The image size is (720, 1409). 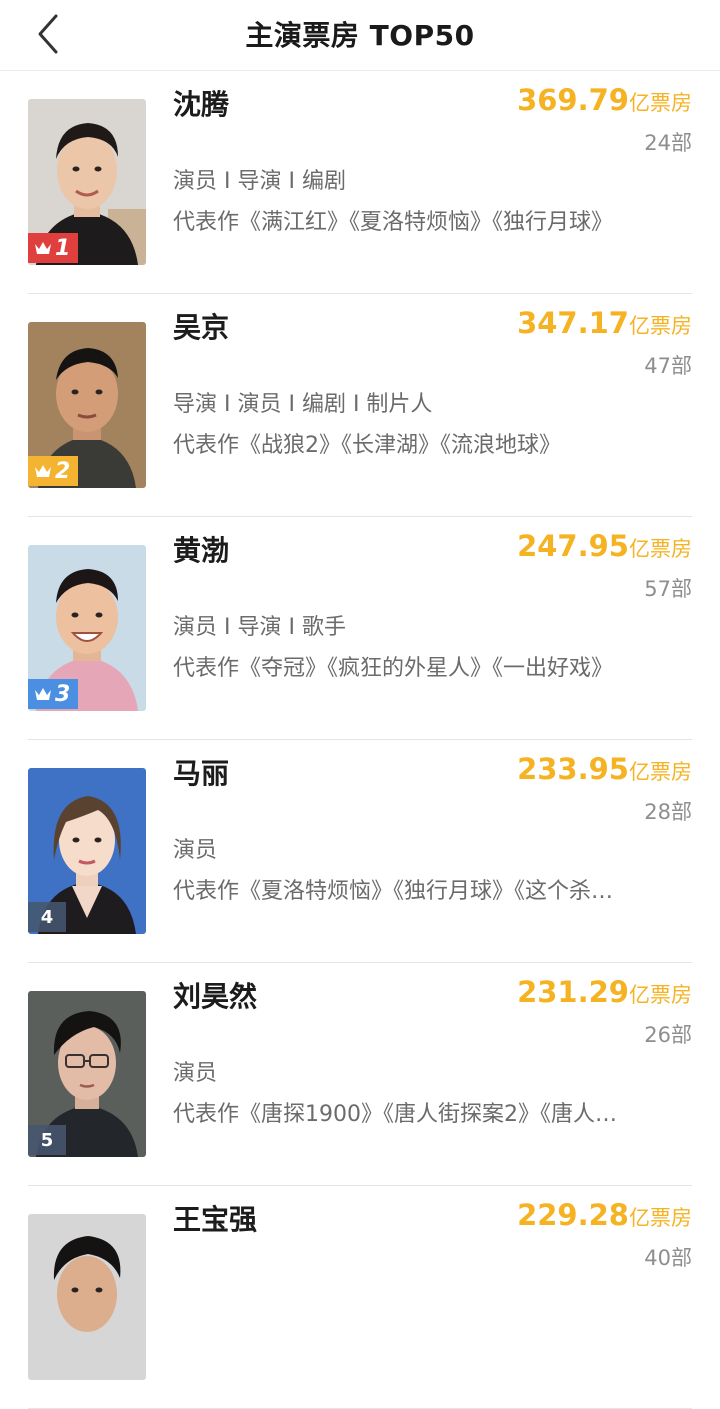 I want to click on actor-name: 黄渤, so click(x=201, y=550).